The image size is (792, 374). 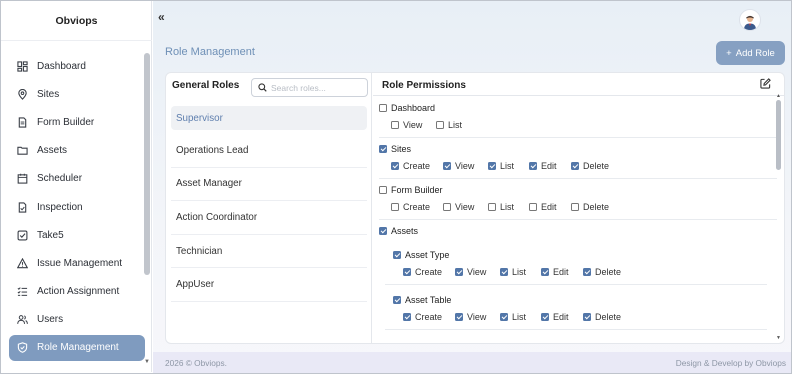 I want to click on plus-icon: +, so click(x=729, y=53).